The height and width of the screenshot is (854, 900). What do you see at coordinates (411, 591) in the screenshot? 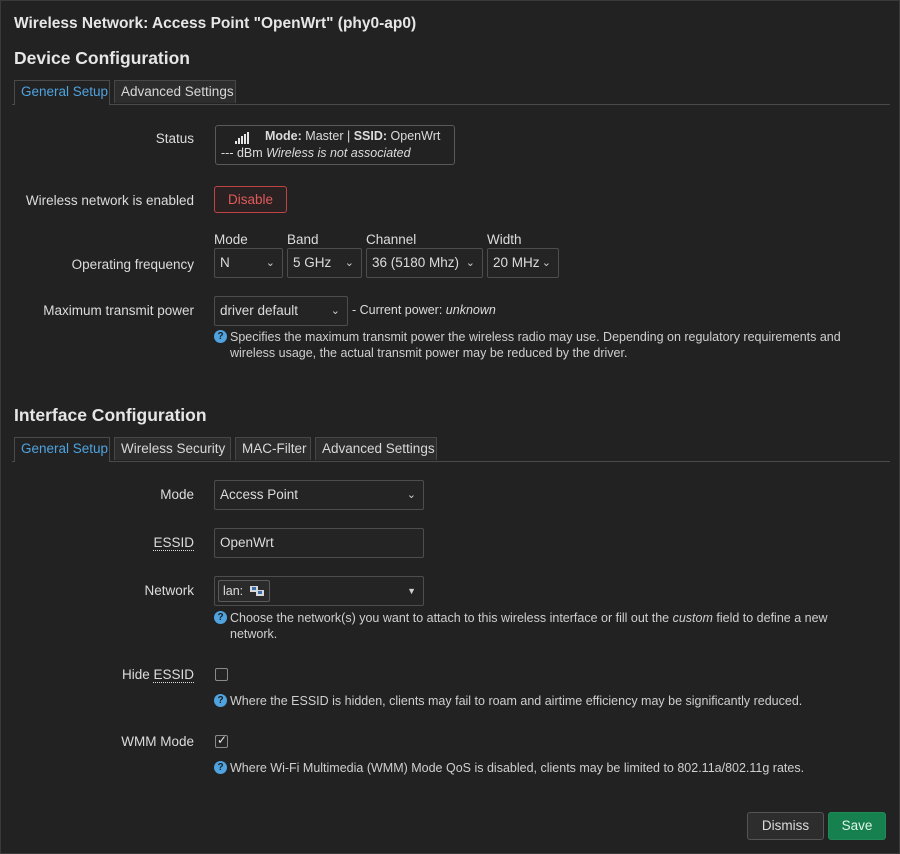
I see `caret-down-icon: ▼` at bounding box center [411, 591].